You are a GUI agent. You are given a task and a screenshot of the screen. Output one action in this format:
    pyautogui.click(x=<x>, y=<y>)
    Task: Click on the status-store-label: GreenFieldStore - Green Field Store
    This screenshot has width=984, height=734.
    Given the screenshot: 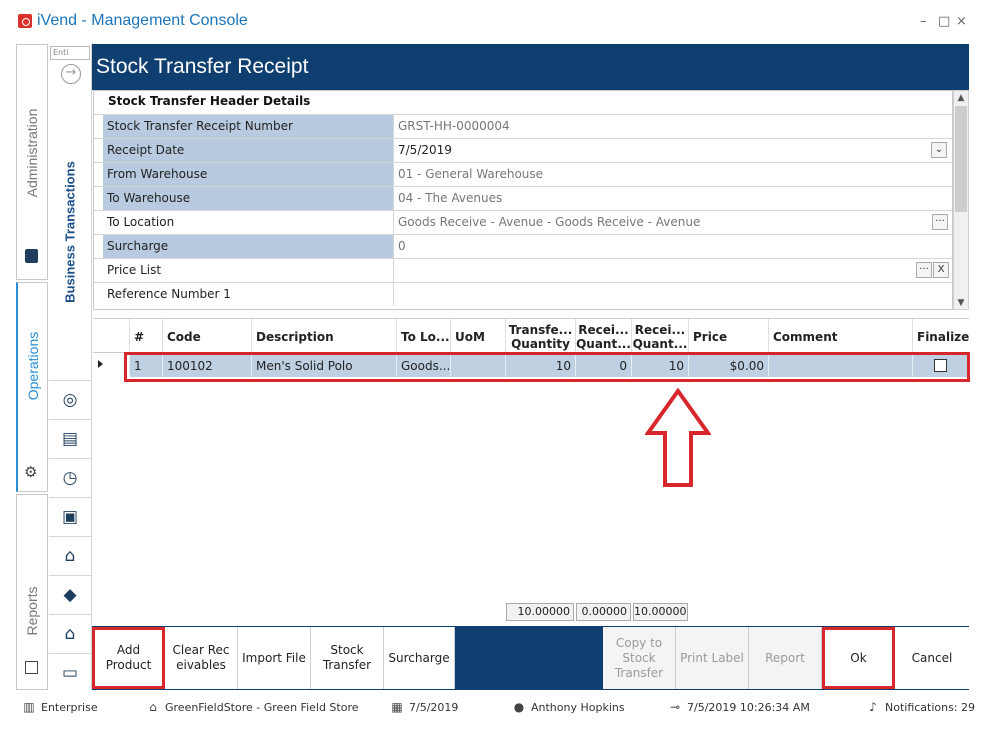 What is the action you would take?
    pyautogui.click(x=262, y=707)
    